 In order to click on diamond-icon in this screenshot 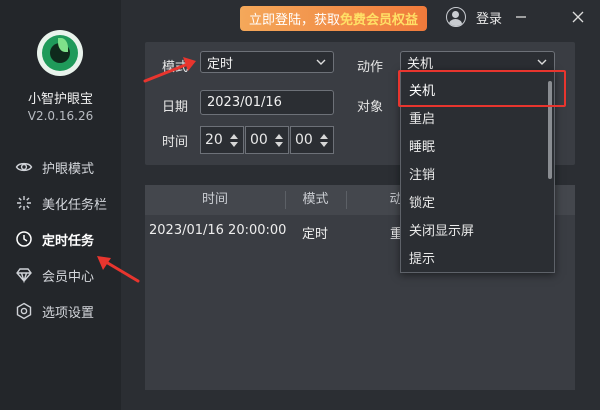, I will do `click(24, 276)`.